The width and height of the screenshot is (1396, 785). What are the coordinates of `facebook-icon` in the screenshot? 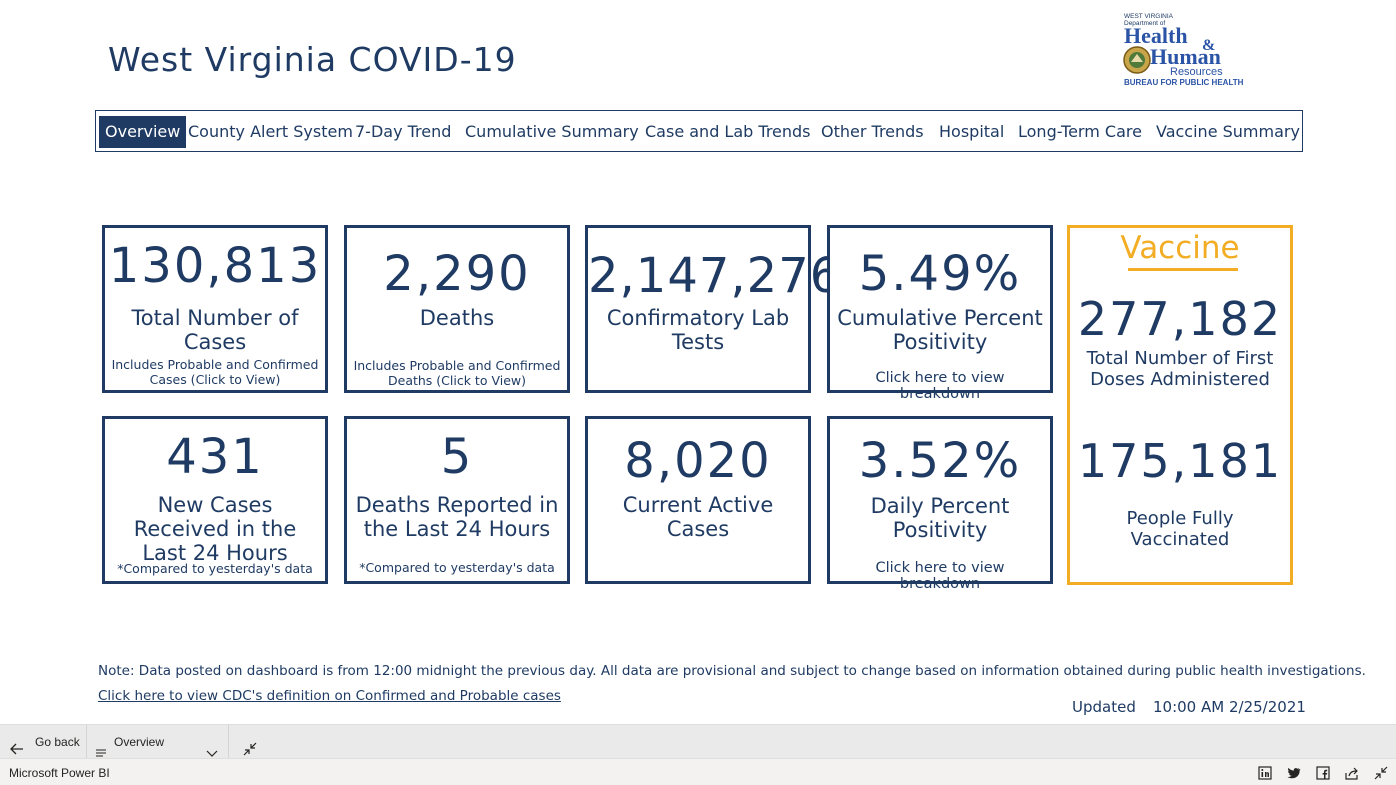 It's located at (1323, 773).